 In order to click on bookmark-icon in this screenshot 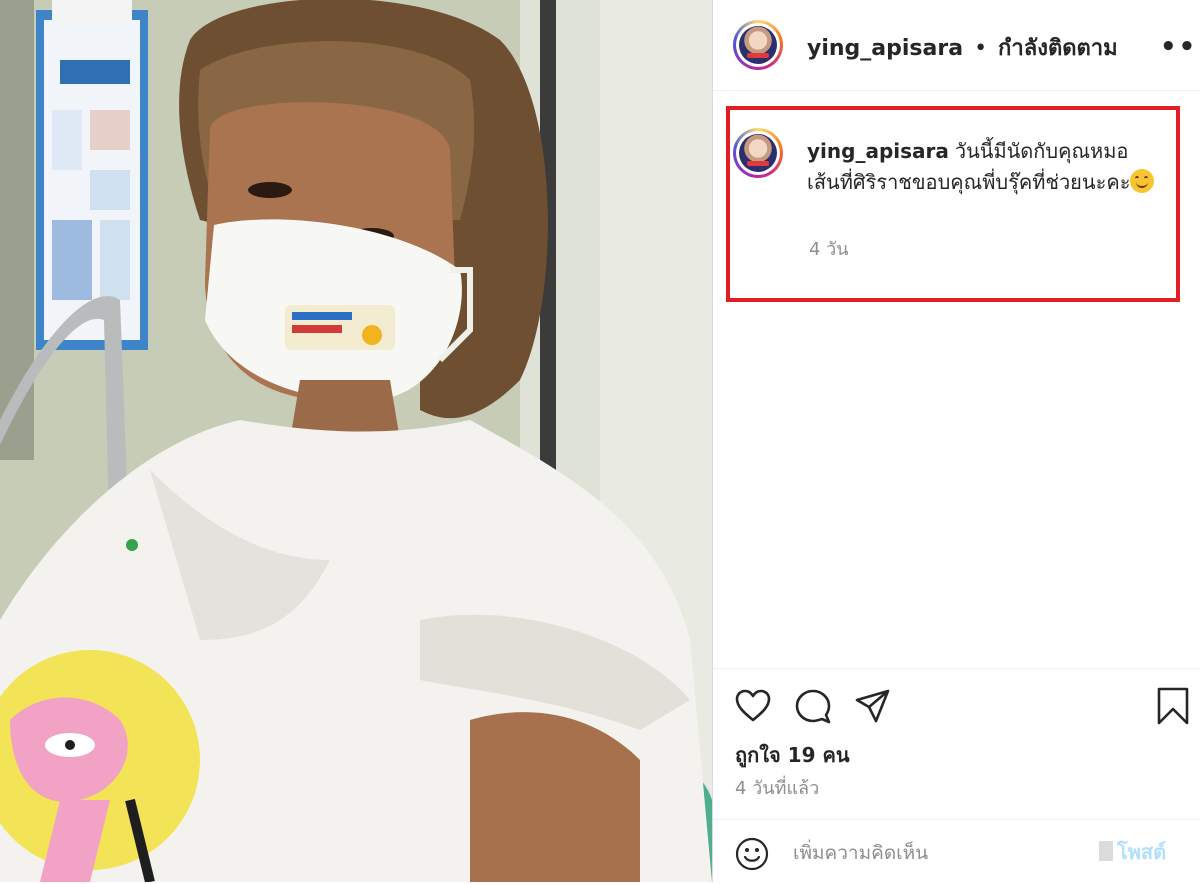, I will do `click(1173, 708)`.